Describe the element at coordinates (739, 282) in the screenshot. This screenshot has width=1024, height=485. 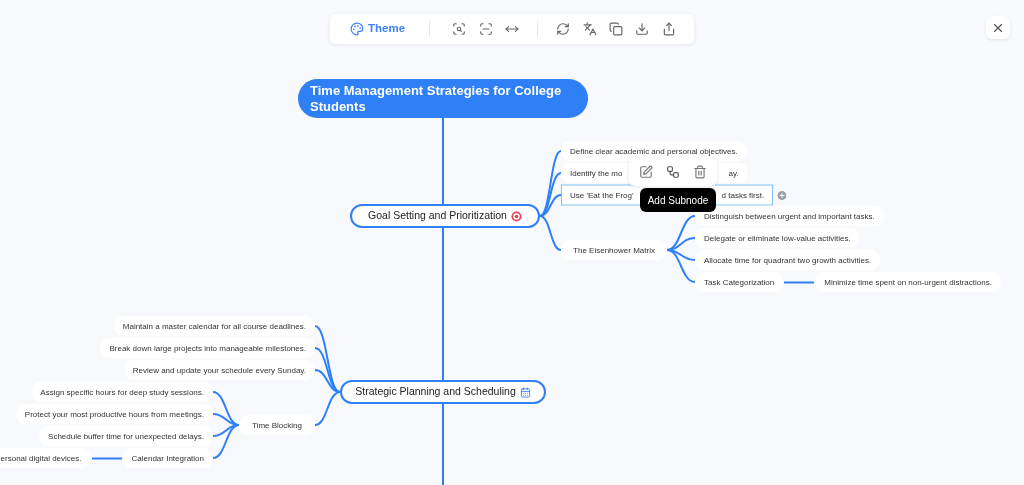
I see `mindmap-node: Task Categorization` at that location.